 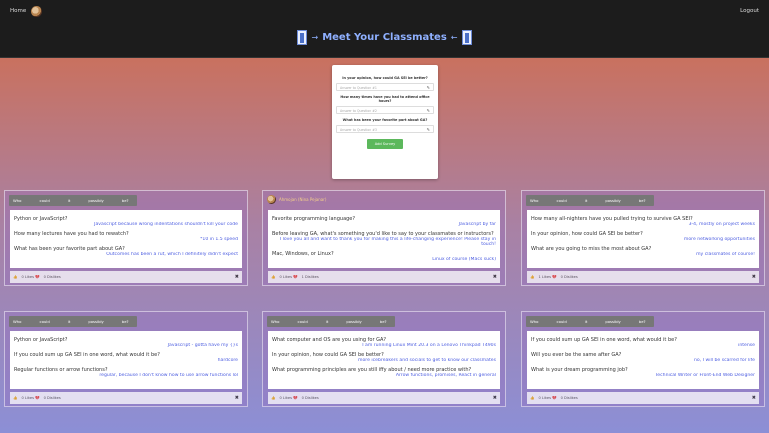 What do you see at coordinates (310, 277) in the screenshot?
I see `dislikes-count: 1 Dislikes` at bounding box center [310, 277].